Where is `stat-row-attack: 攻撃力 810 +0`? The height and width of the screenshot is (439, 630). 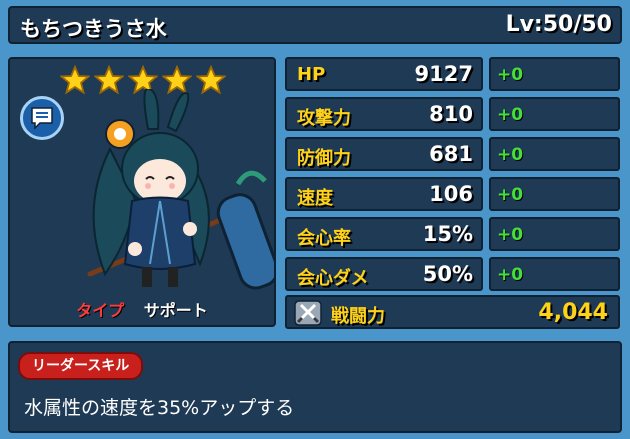
stat-row-attack: 攻撃力 810 +0 is located at coordinates (455, 114).